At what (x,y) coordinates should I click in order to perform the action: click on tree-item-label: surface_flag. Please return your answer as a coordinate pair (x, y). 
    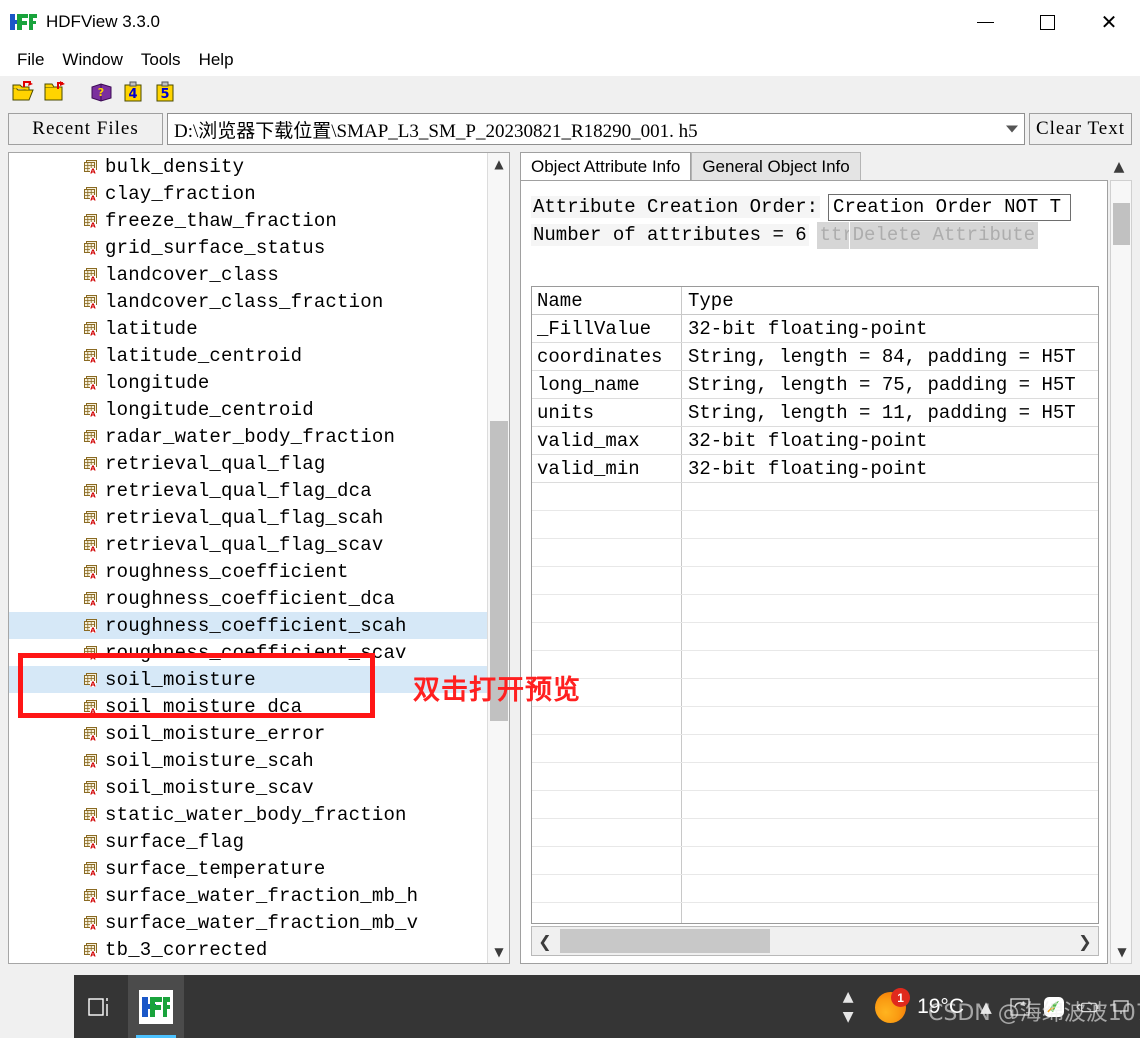
    Looking at the image, I should click on (175, 841).